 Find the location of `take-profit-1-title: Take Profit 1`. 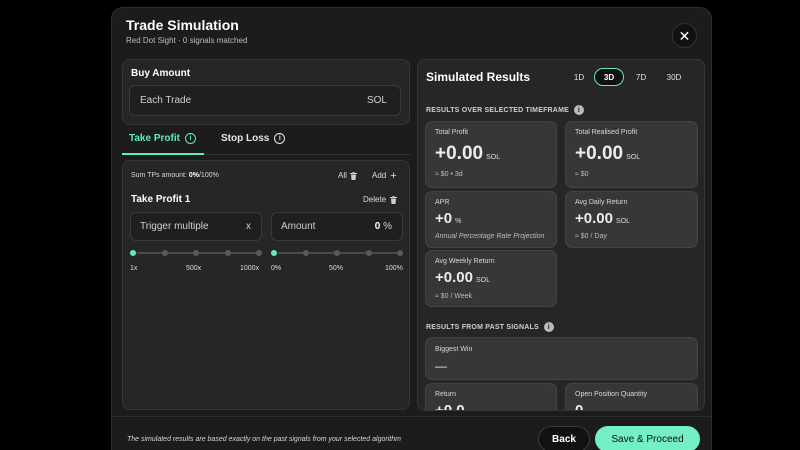

take-profit-1-title: Take Profit 1 is located at coordinates (161, 199).